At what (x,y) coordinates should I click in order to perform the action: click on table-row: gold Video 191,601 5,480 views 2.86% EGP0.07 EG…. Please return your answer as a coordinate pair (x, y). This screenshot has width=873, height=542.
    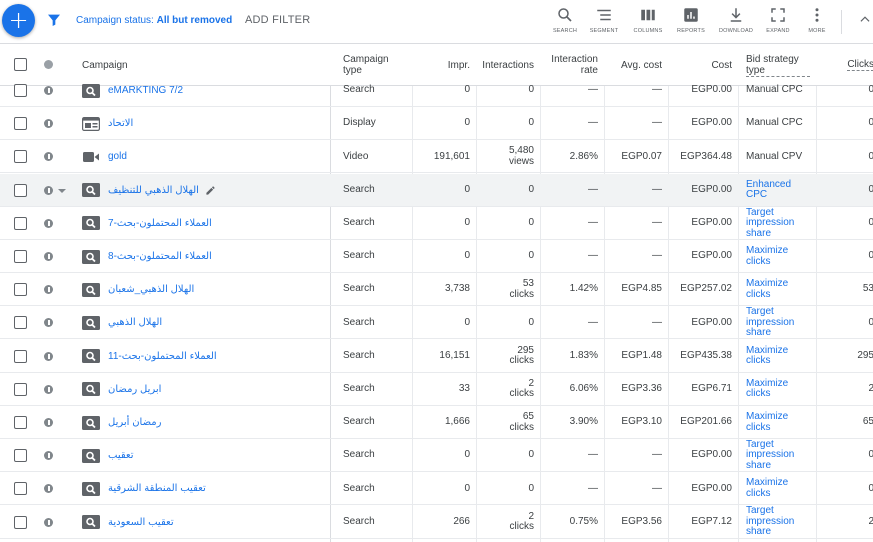
    Looking at the image, I should click on (436, 157).